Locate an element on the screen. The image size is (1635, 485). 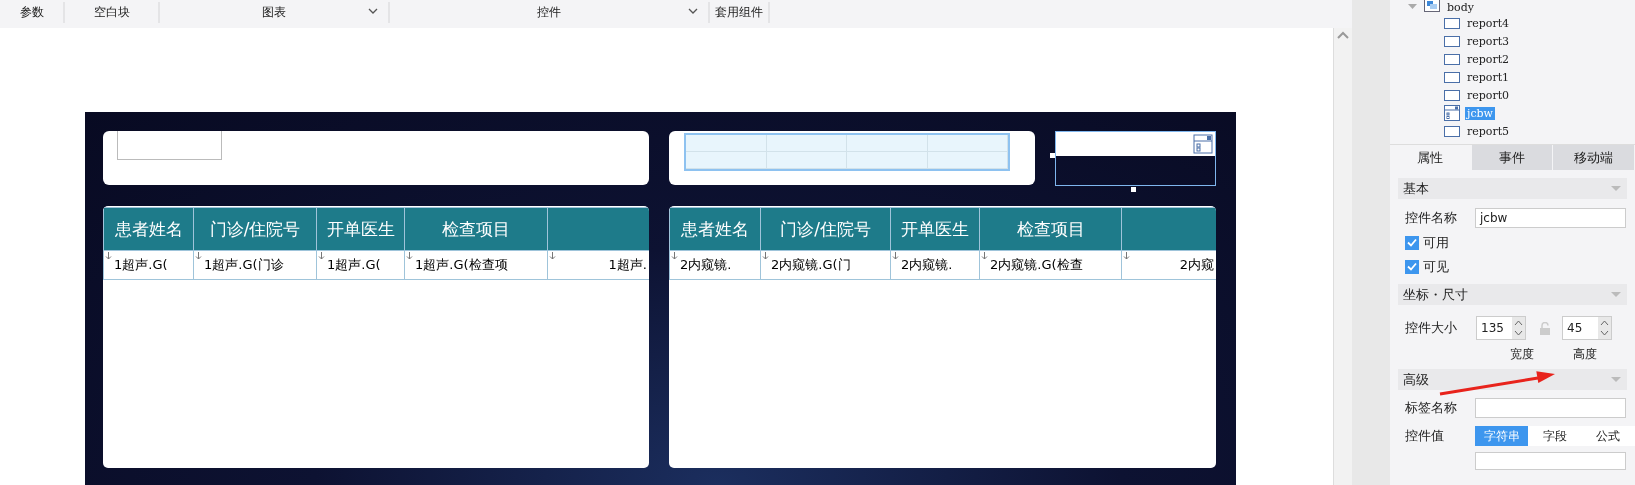
field-label: 控件大小 is located at coordinates (1431, 328).